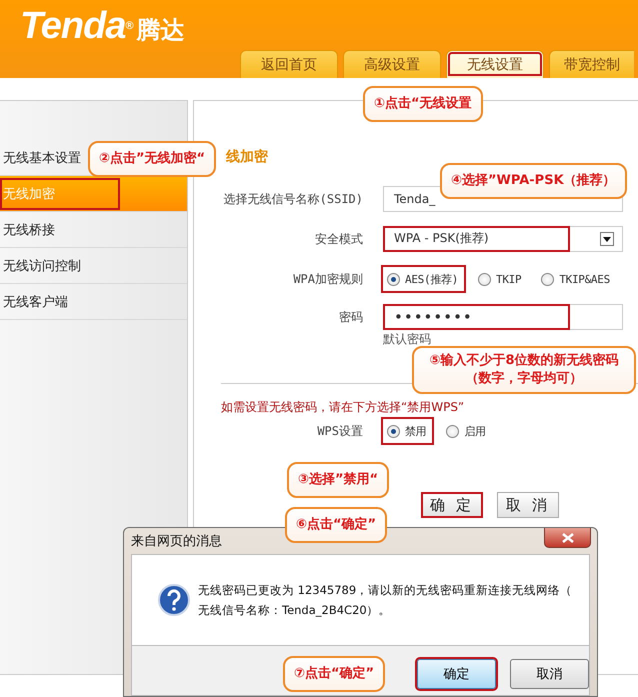 Image resolution: width=638 pixels, height=697 pixels. What do you see at coordinates (174, 600) in the screenshot?
I see `question-icon` at bounding box center [174, 600].